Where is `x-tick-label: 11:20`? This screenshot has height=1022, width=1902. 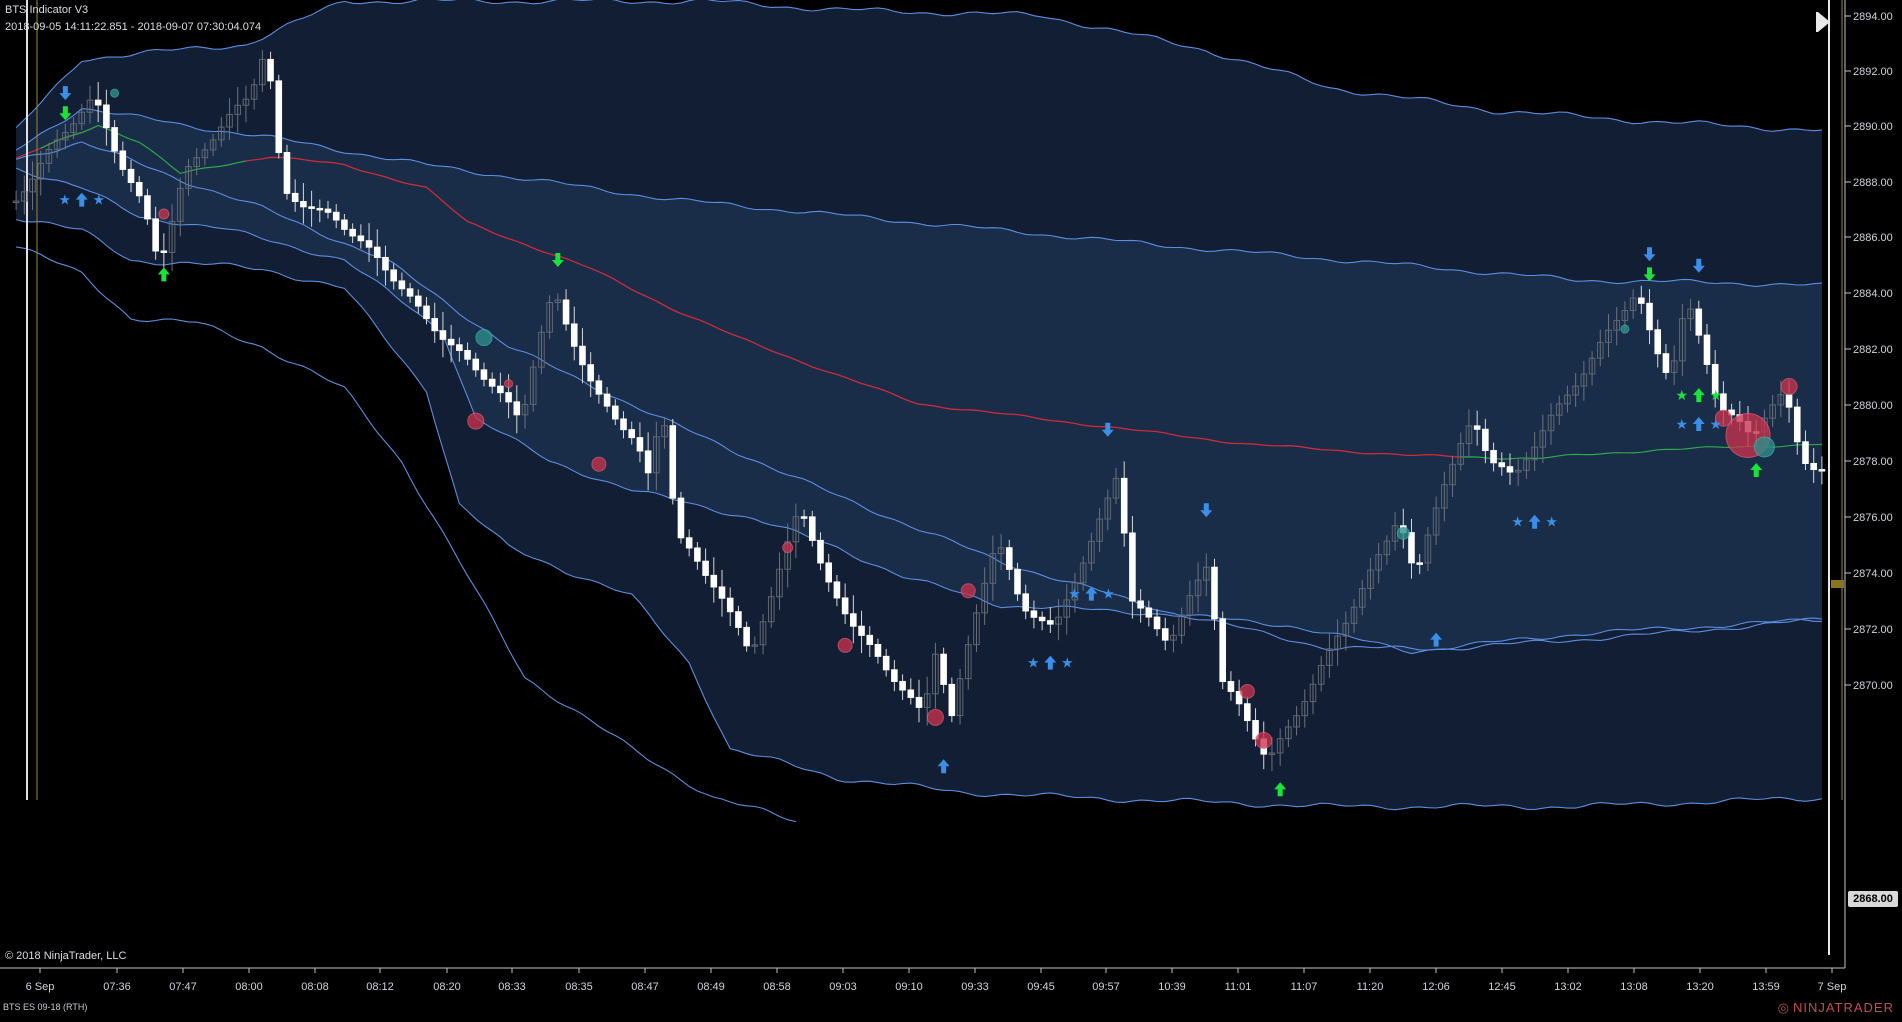
x-tick-label: 11:20 is located at coordinates (1370, 987).